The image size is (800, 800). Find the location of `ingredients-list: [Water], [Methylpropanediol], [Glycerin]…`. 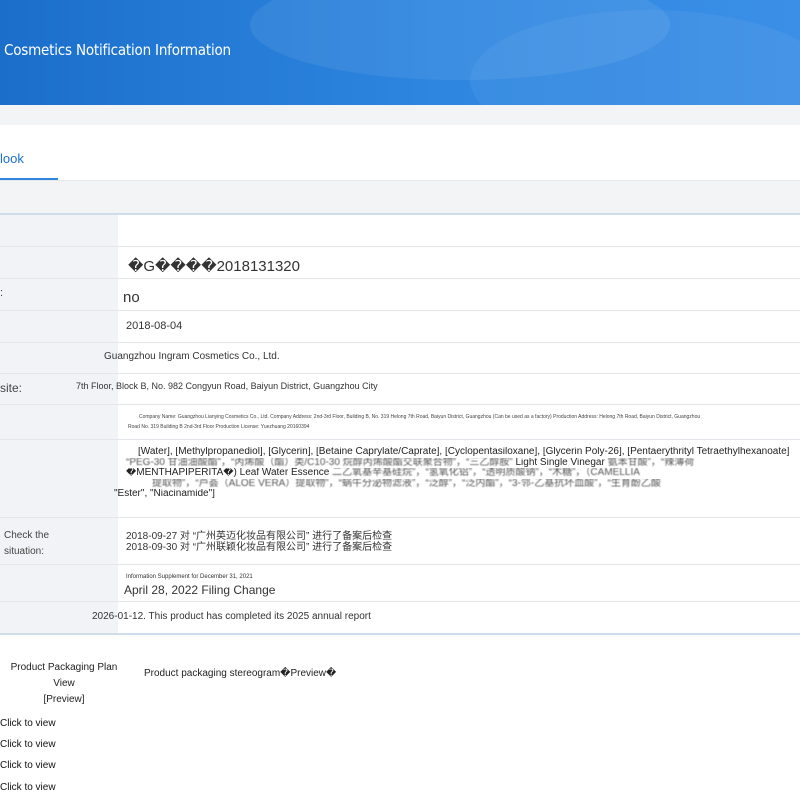

ingredients-list: [Water], [Methylpropanediol], [Glycerin]… is located at coordinates (456, 473).